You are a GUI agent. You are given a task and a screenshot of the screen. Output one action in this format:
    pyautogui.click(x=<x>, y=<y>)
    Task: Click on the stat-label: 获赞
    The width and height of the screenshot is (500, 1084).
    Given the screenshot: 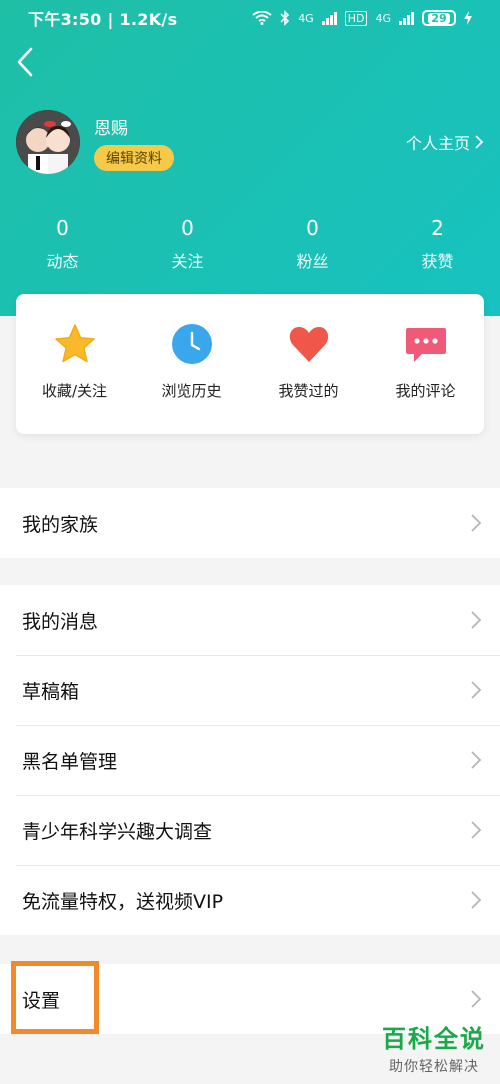 What is the action you would take?
    pyautogui.click(x=437, y=261)
    